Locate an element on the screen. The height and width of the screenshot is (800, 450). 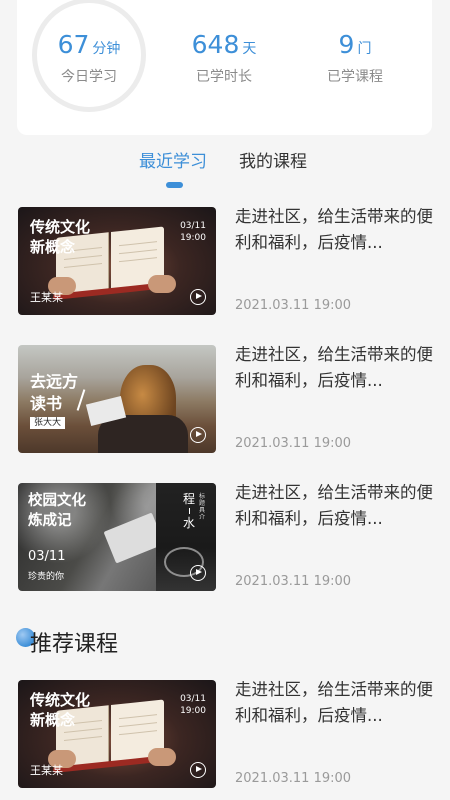
stat-today-value: 67 is located at coordinates (73, 44).